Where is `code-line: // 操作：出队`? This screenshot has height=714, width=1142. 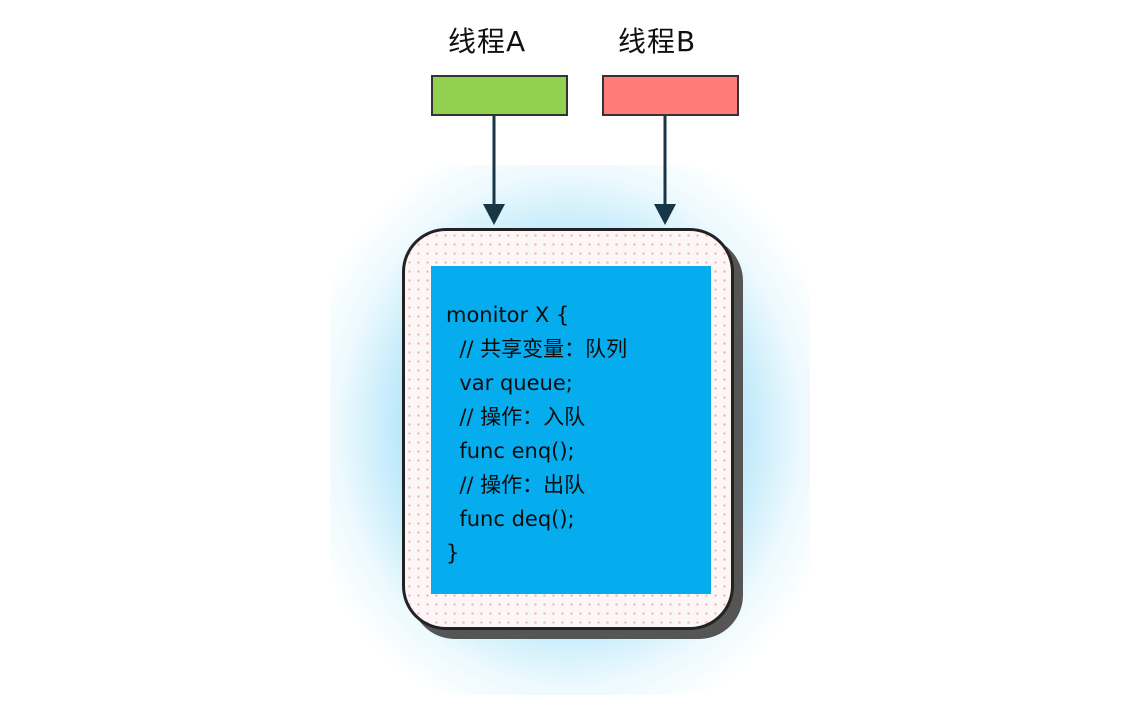 code-line: // 操作：出队 is located at coordinates (516, 485).